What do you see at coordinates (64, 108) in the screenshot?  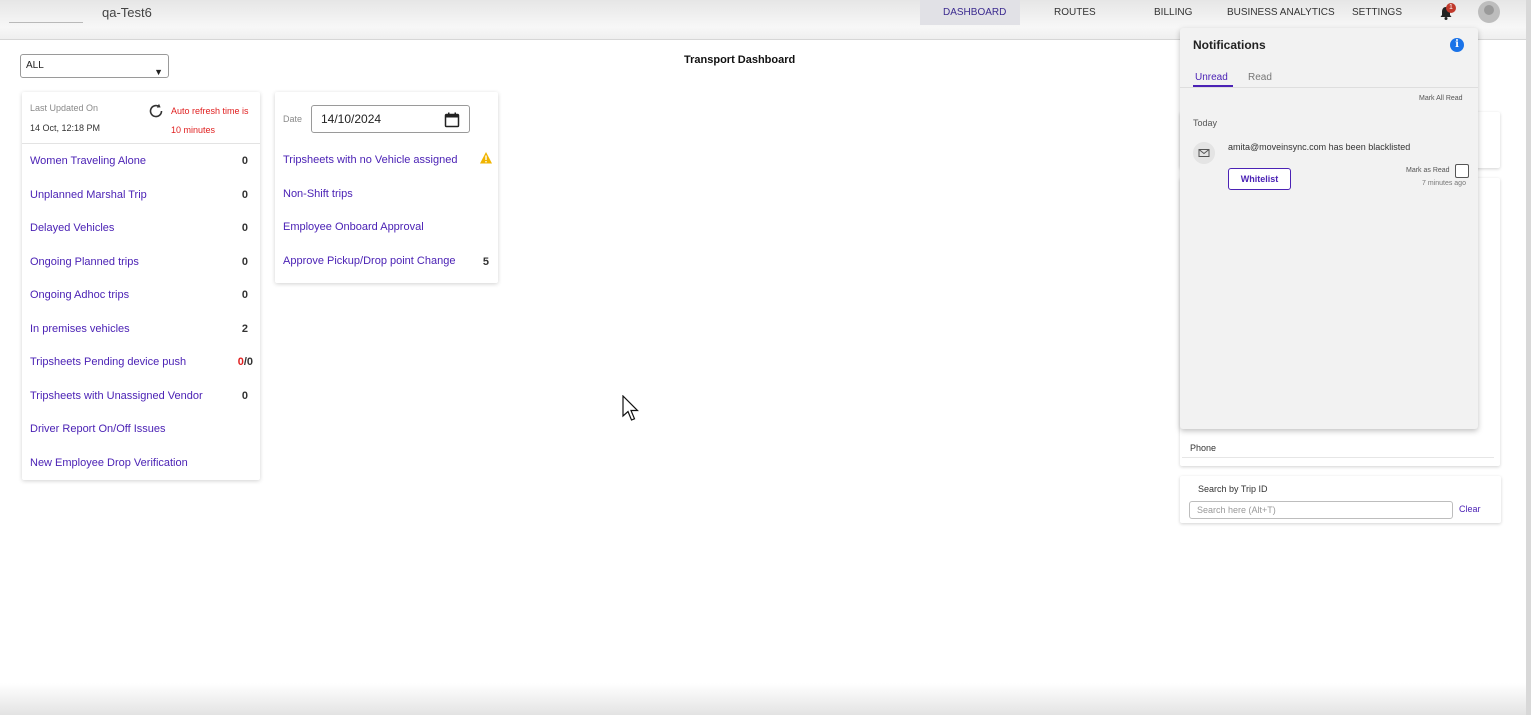 I see `last-updated-label: Last Updated On` at bounding box center [64, 108].